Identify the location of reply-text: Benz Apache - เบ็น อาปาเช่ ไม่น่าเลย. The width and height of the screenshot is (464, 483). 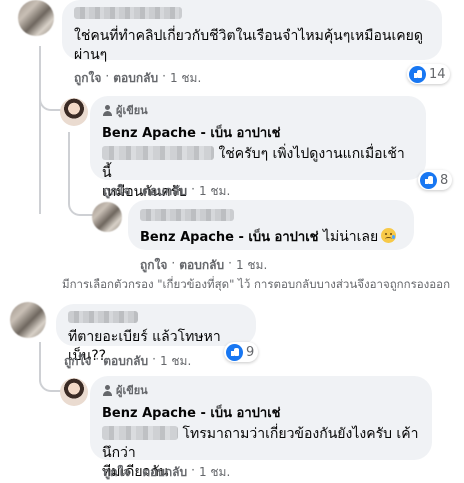
(271, 237).